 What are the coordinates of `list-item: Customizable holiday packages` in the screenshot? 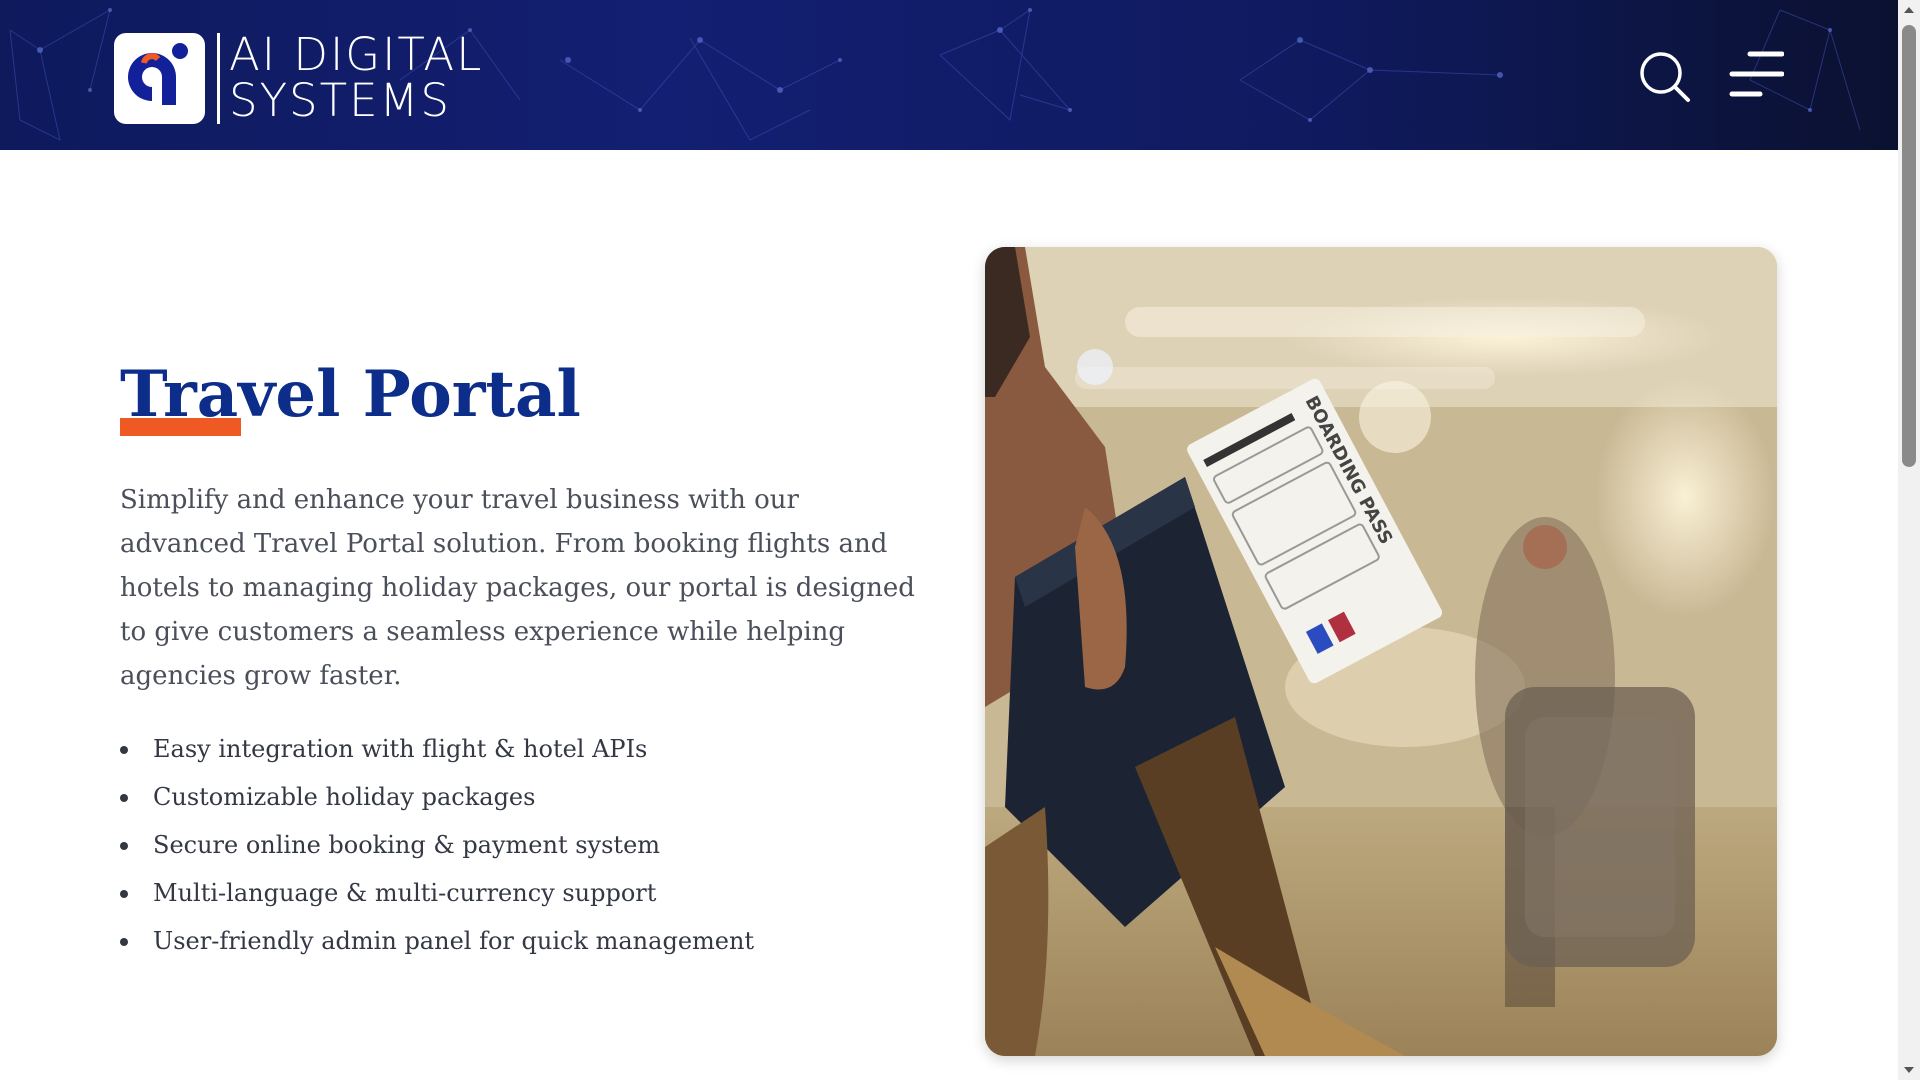 It's located at (530, 801).